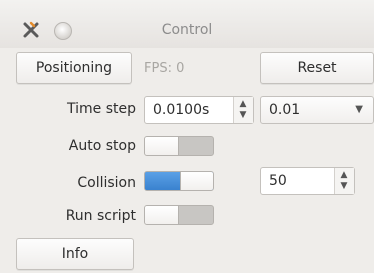 The height and width of the screenshot is (273, 374). I want to click on auto-stop-toggle, so click(179, 146).